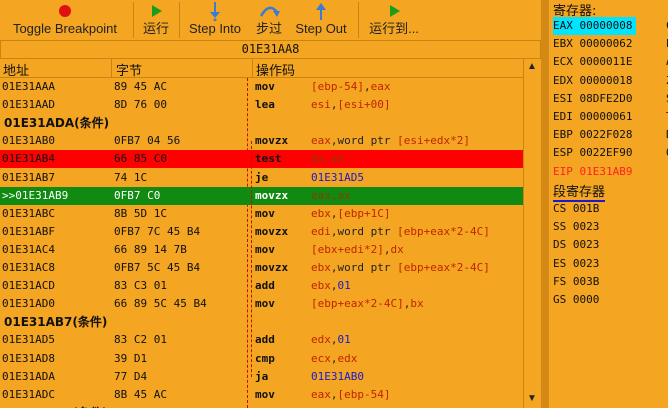  I want to click on scroll-thumb, so click(532, 249).